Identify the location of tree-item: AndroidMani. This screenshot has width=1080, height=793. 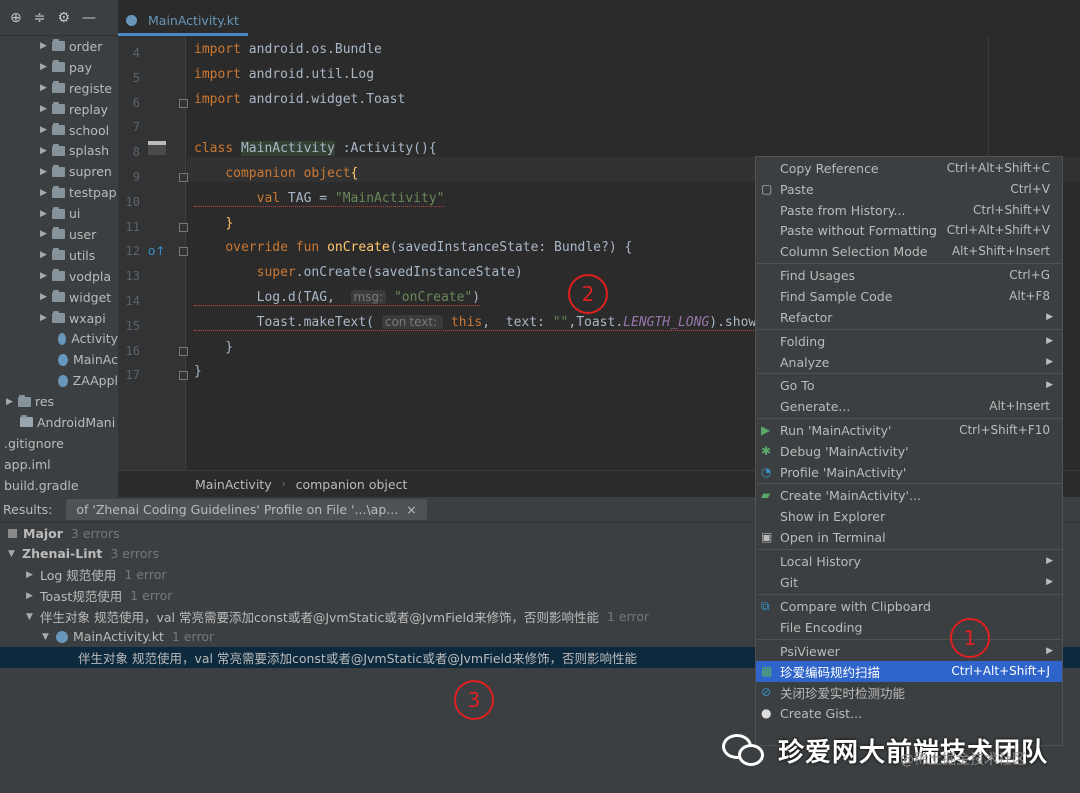
(59, 422).